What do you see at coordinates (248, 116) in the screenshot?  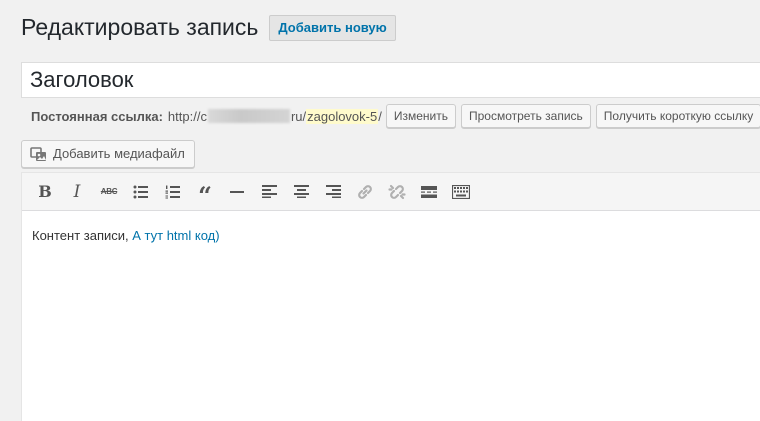 I see `blurred-domain` at bounding box center [248, 116].